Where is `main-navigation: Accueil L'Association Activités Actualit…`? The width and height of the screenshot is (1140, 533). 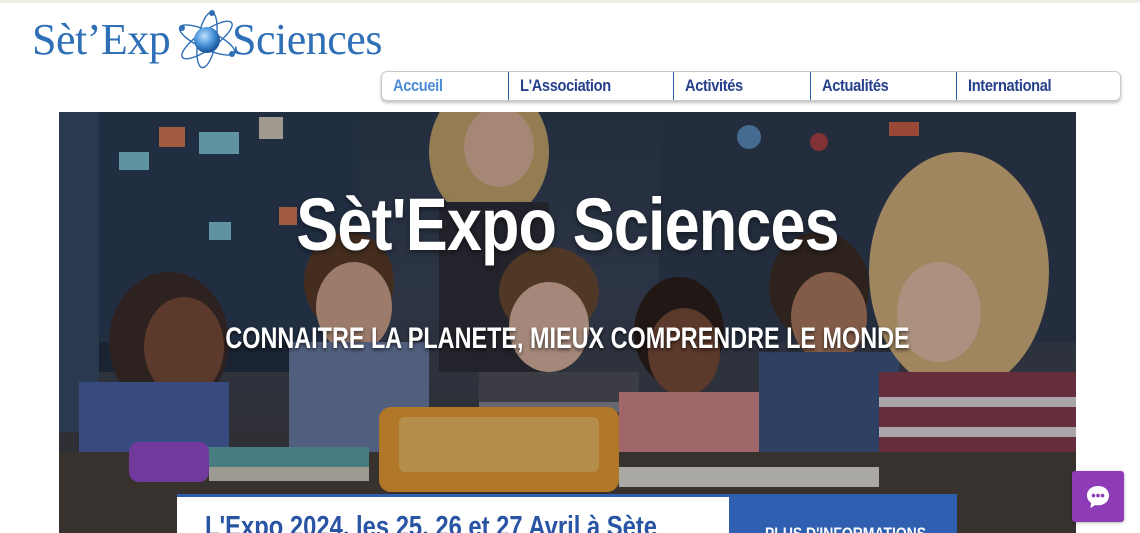
main-navigation: Accueil L'Association Activités Actualit… is located at coordinates (751, 86).